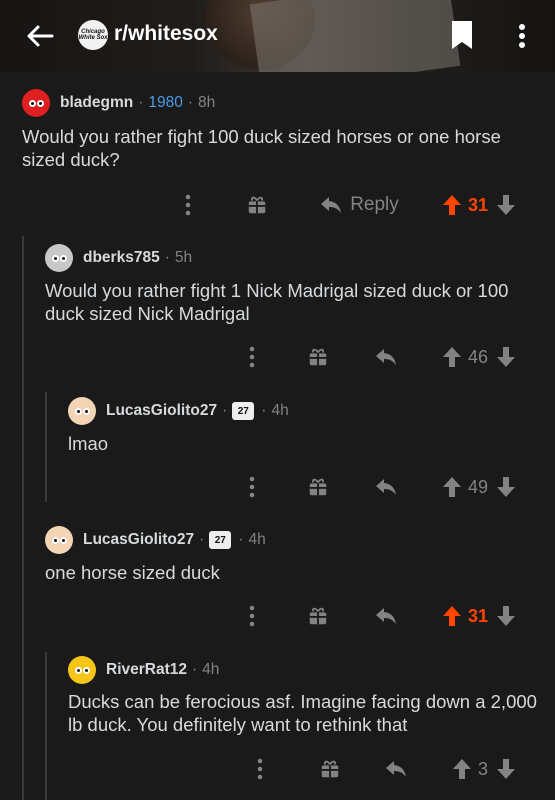 The width and height of the screenshot is (555, 800). What do you see at coordinates (96, 103) in the screenshot?
I see `comment-author: bladegmn` at bounding box center [96, 103].